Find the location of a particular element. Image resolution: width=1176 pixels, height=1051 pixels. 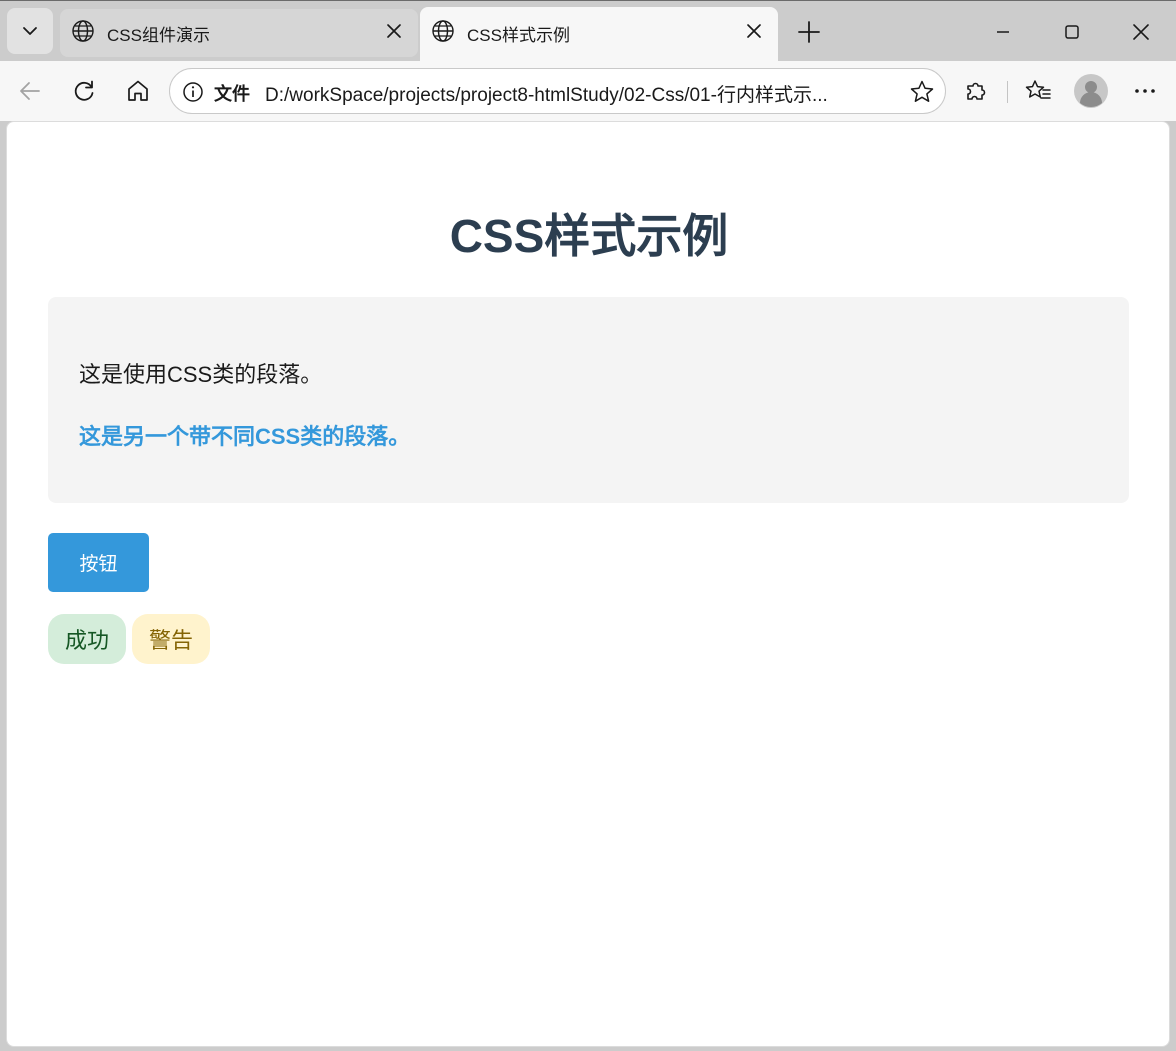

favorites-button is located at coordinates (1038, 91).